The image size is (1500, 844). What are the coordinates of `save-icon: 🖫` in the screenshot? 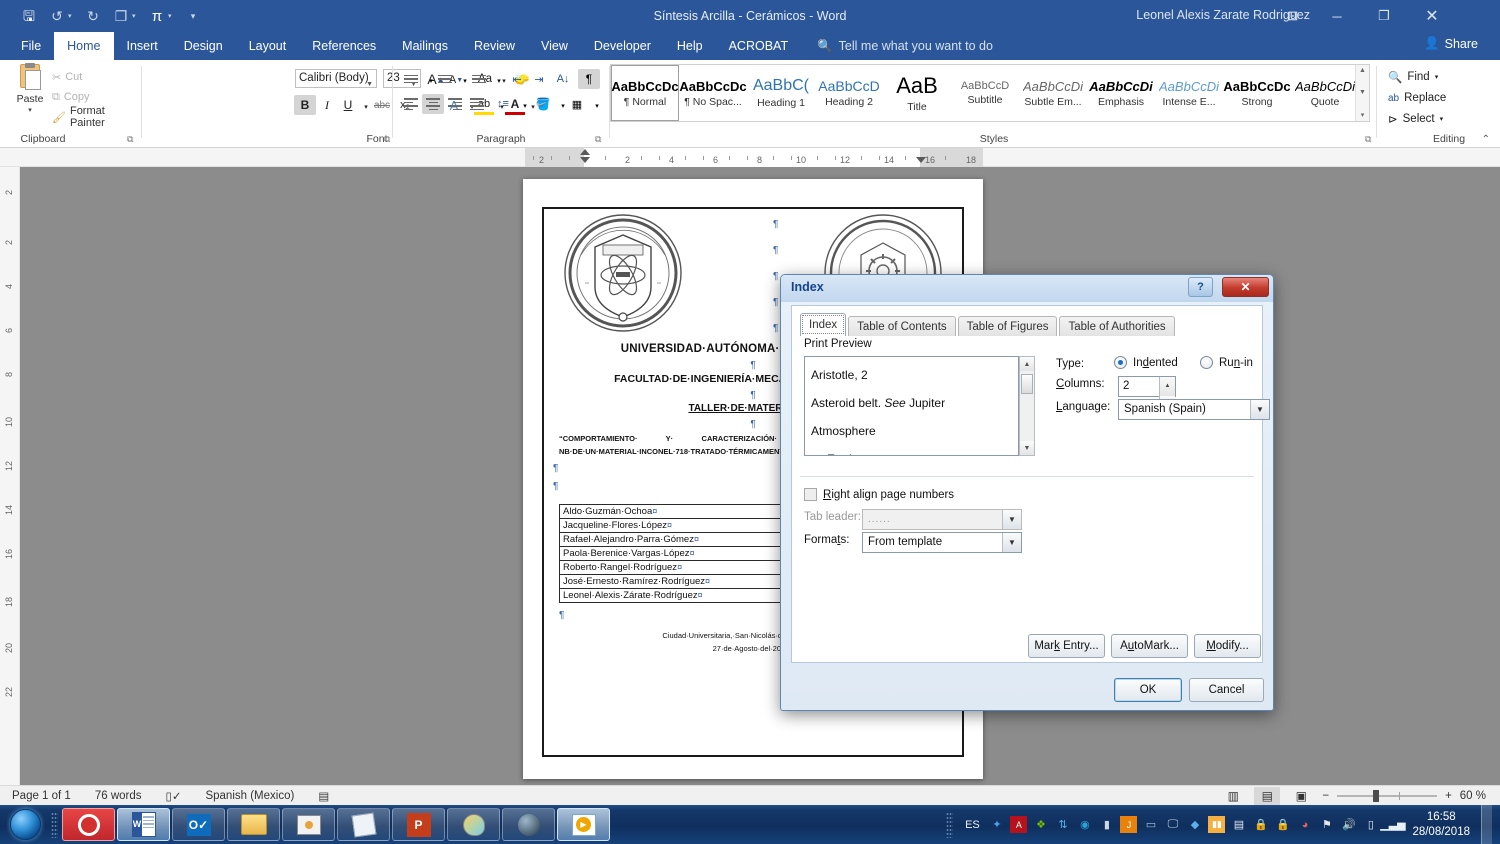 It's located at (29, 16).